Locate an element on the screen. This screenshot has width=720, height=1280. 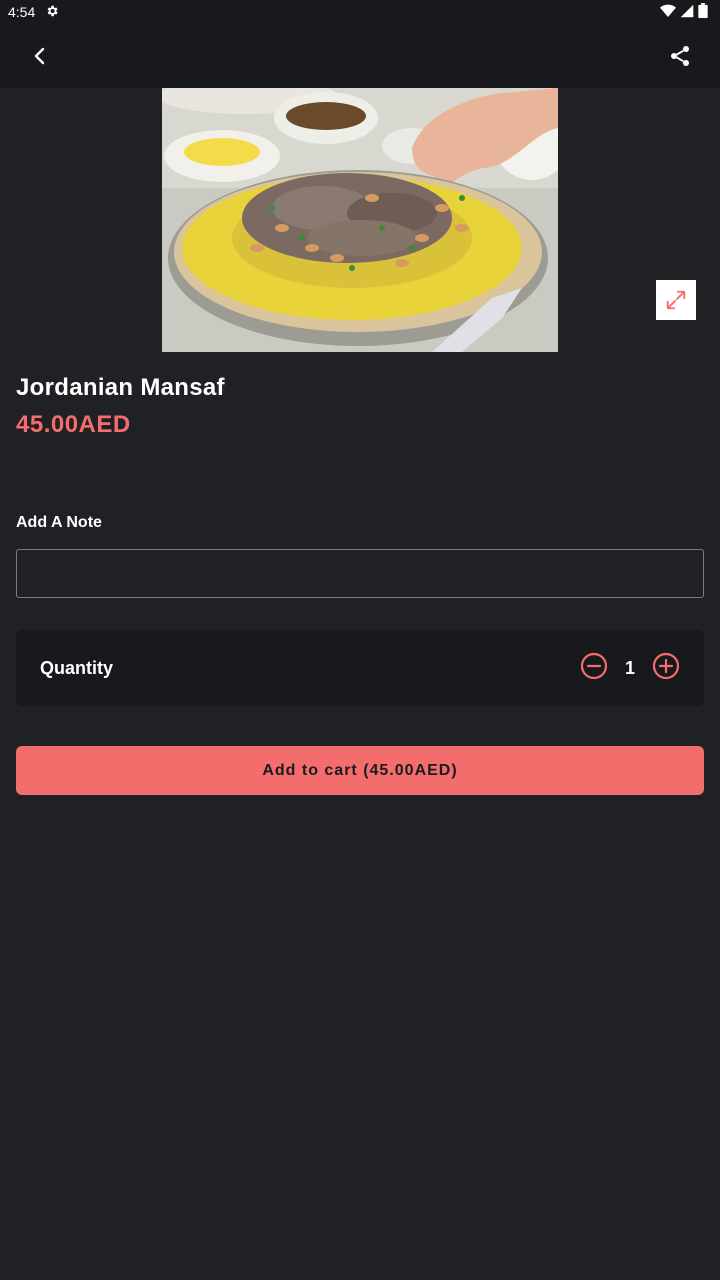
minus-circle-icon is located at coordinates (594, 665).